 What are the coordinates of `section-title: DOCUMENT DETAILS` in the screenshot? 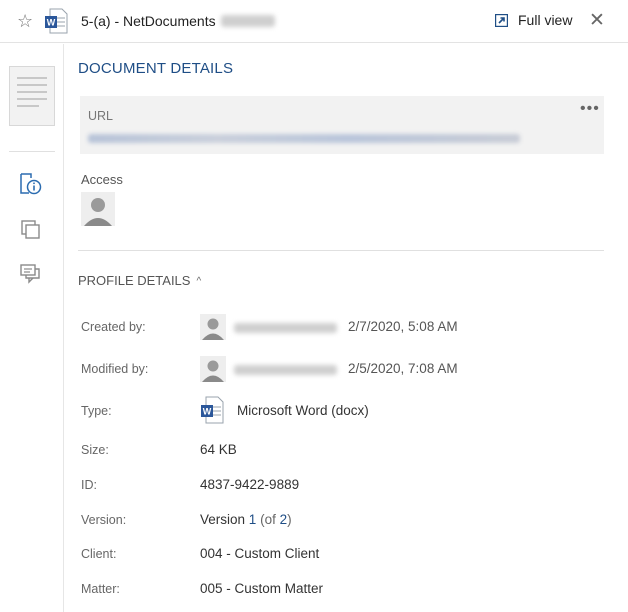 It's located at (156, 68).